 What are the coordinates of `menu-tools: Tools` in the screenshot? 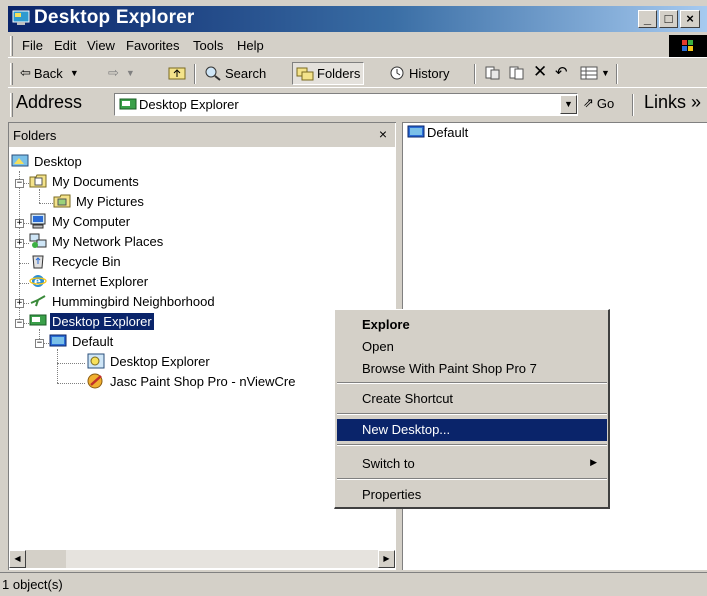 It's located at (208, 45).